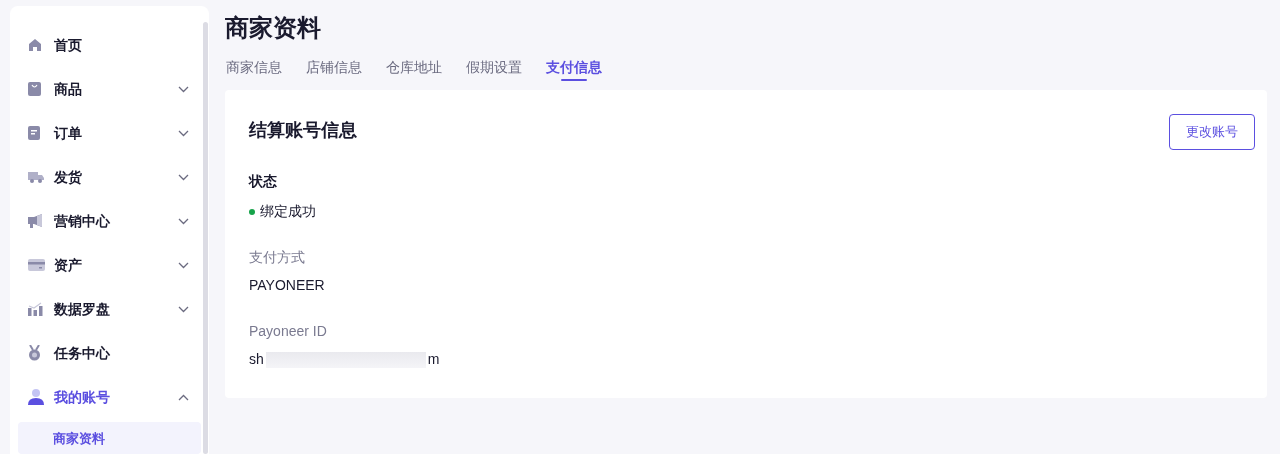  I want to click on sidebar-item: 发货, so click(109, 177).